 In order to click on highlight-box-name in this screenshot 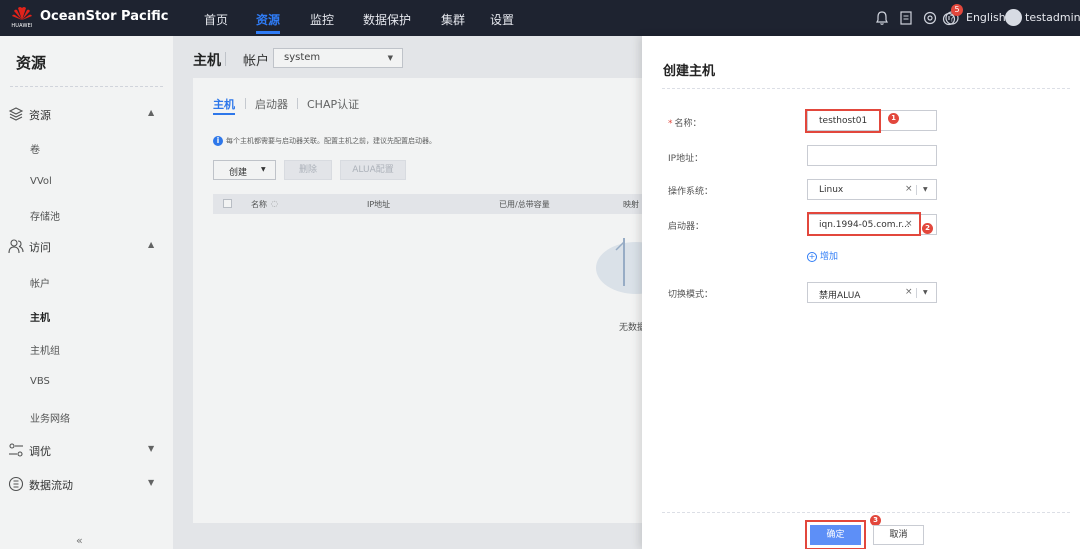, I will do `click(843, 121)`.